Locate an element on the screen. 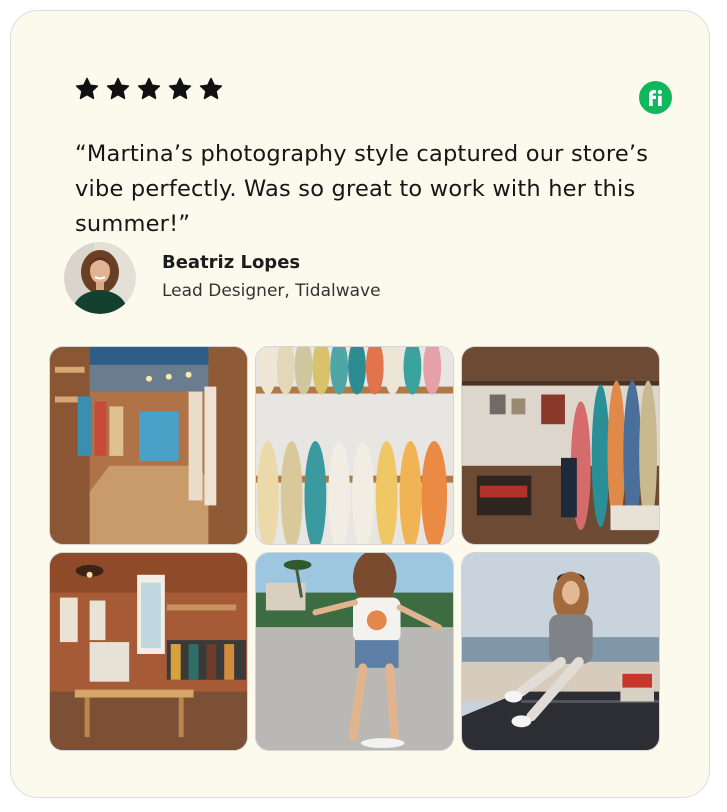  author-role: Lead Designer, Tidalwave is located at coordinates (271, 291).